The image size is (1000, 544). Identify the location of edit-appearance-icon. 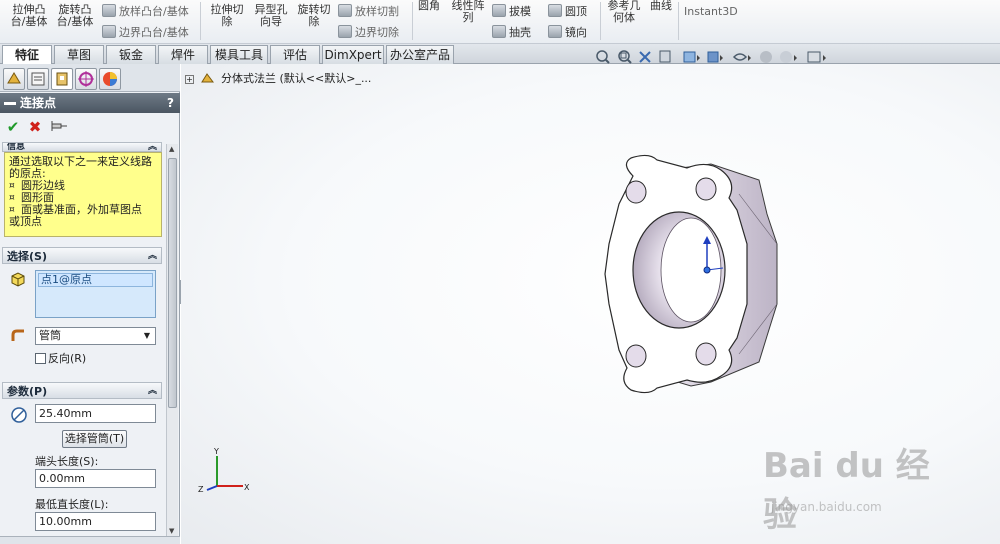
(766, 57).